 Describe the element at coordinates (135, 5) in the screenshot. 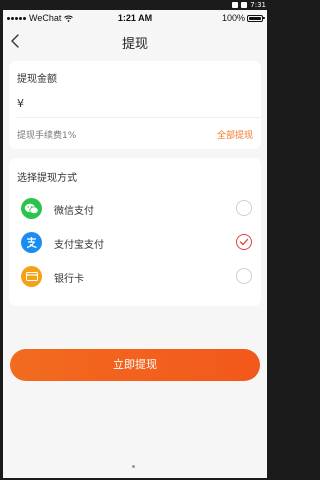

I see `device-status-bar: 7:31` at that location.